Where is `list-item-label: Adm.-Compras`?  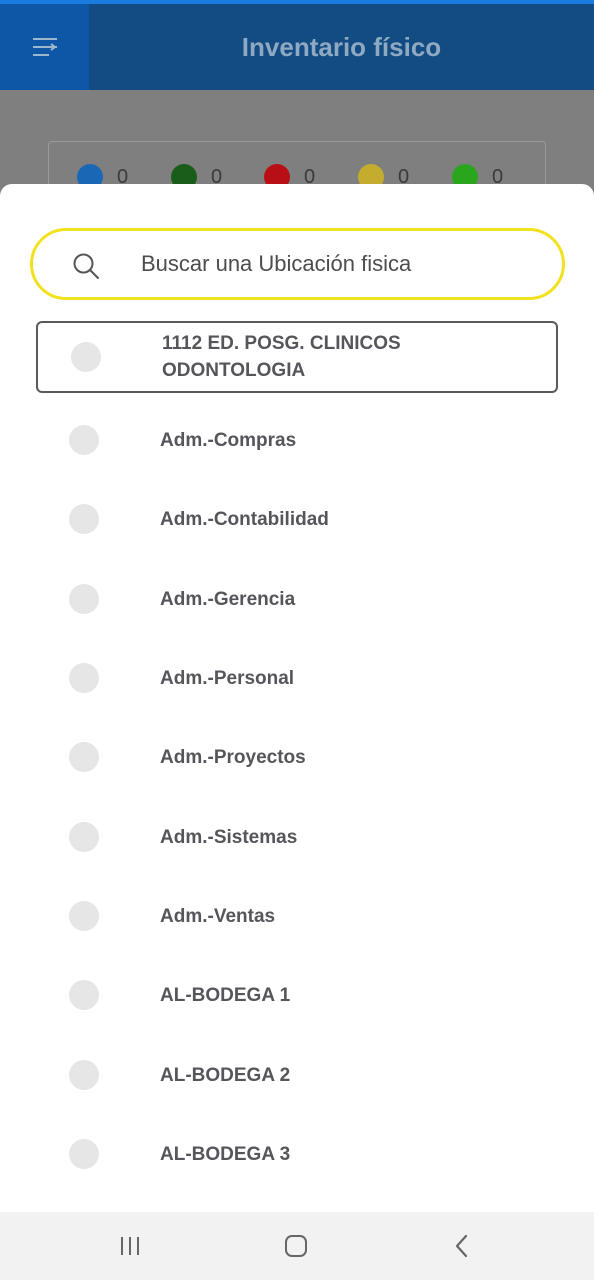 list-item-label: Adm.-Compras is located at coordinates (228, 440).